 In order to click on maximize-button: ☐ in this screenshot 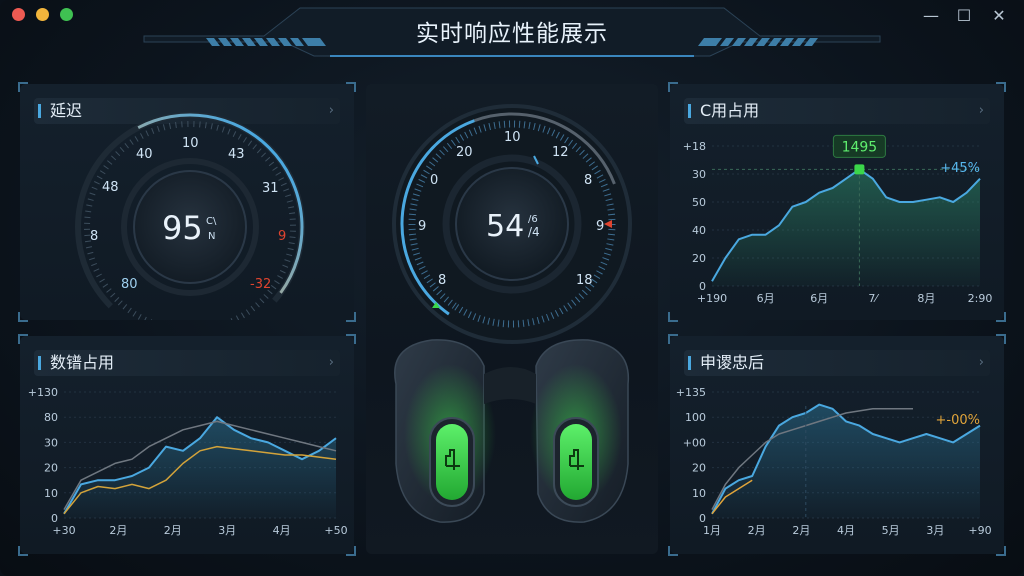, I will do `click(964, 16)`.